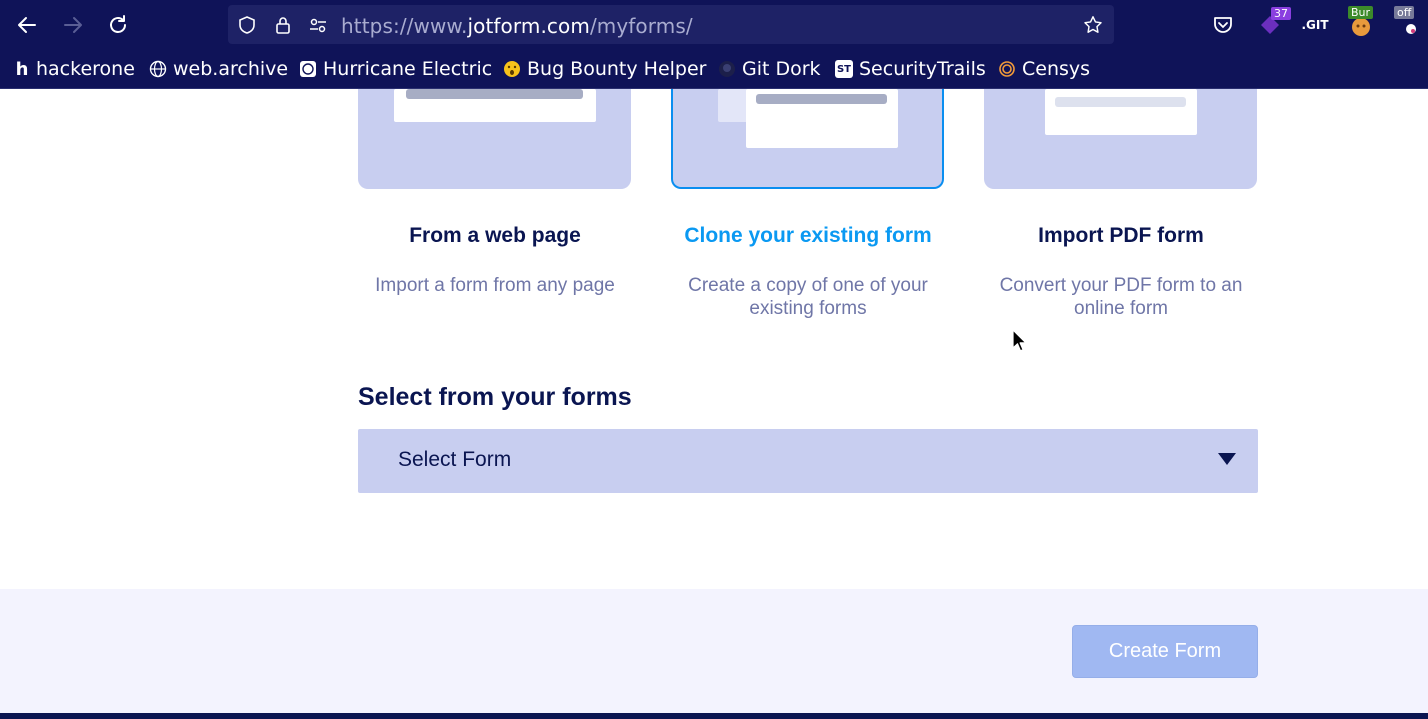  I want to click on git-extension-icon: .GIT, so click(1315, 25).